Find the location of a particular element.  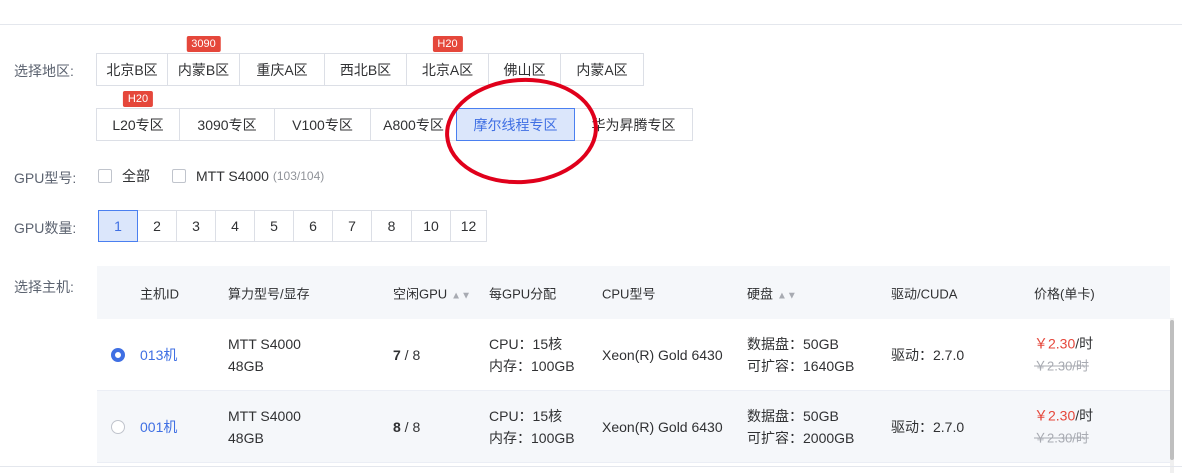

host-id: 001机 is located at coordinates (158, 427).